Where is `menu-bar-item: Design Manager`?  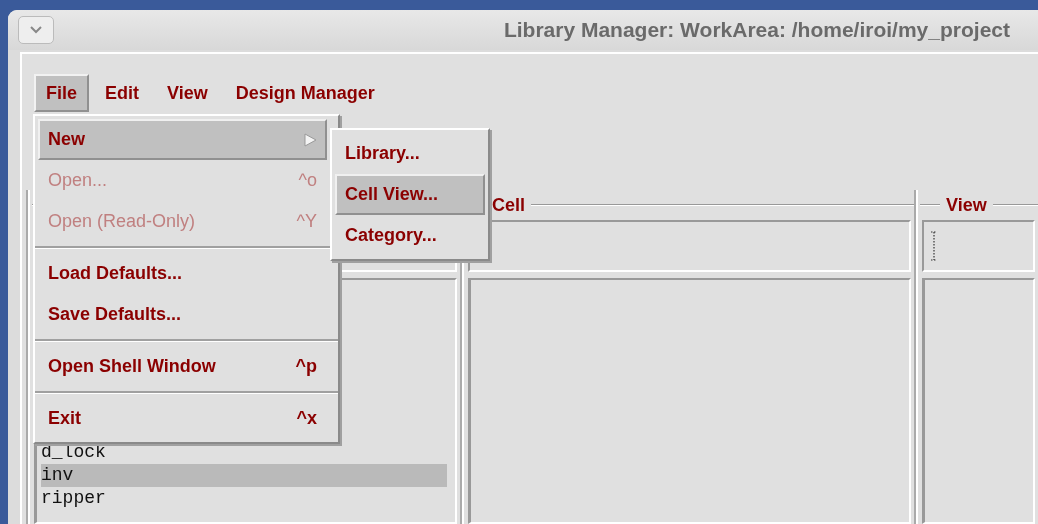 menu-bar-item: Design Manager is located at coordinates (305, 93).